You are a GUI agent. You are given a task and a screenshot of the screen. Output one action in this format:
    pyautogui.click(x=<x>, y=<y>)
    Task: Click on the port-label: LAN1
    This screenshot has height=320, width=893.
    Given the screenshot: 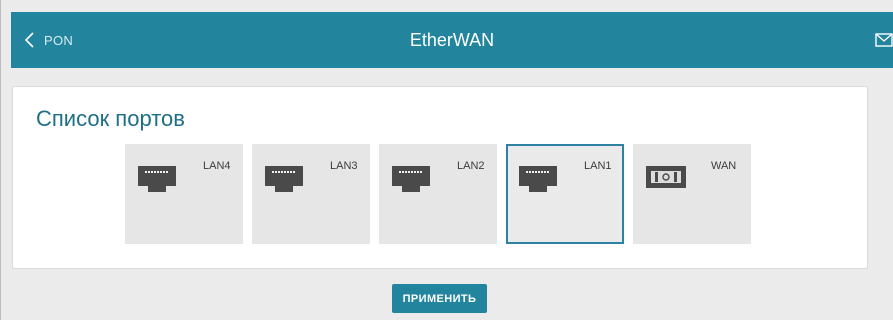 What is the action you would take?
    pyautogui.click(x=598, y=166)
    